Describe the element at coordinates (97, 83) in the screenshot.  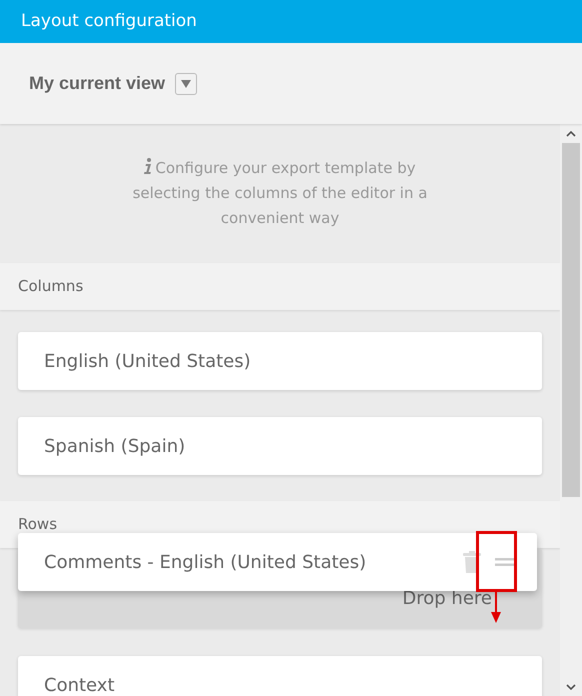
I see `view-title: My current view` at that location.